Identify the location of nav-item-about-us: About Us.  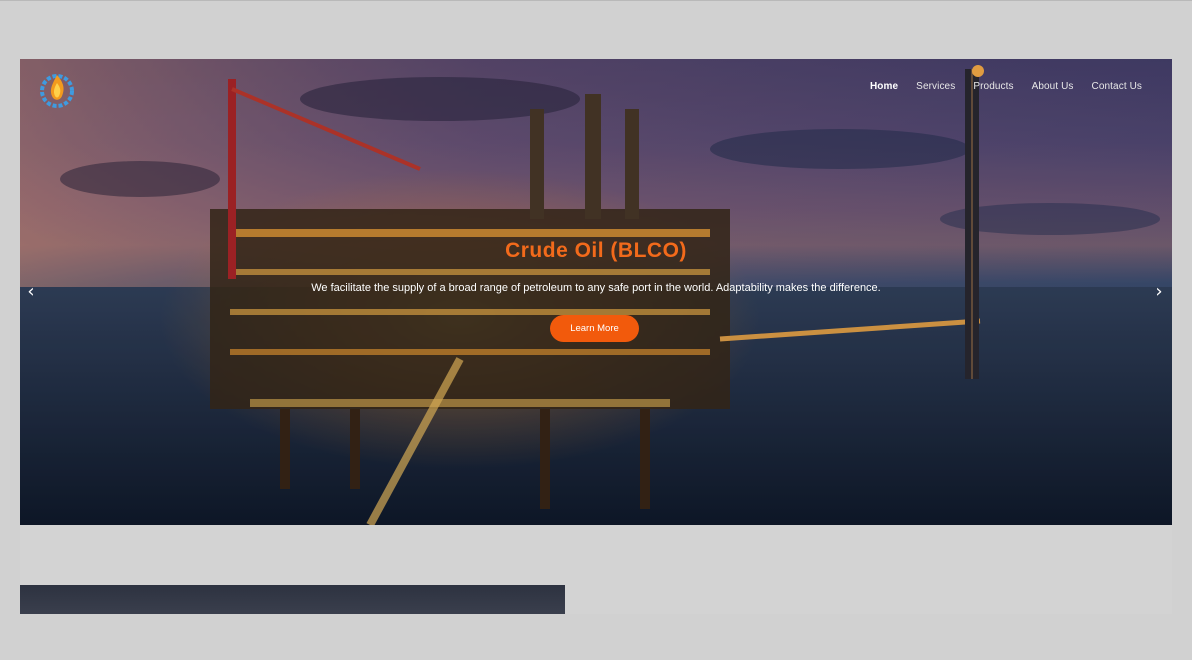
(1053, 86).